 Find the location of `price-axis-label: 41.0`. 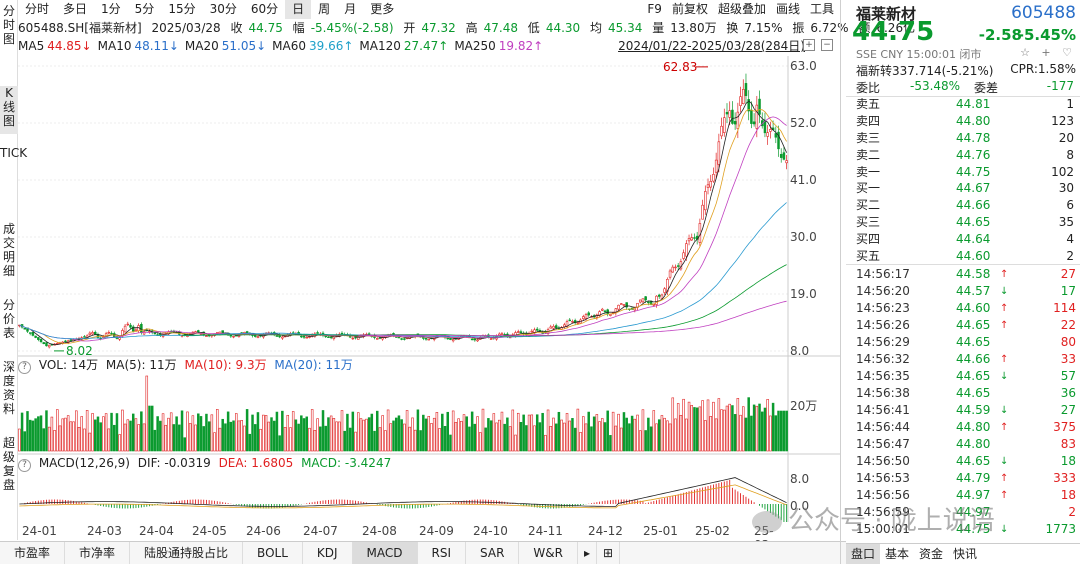

price-axis-label: 41.0 is located at coordinates (803, 180).